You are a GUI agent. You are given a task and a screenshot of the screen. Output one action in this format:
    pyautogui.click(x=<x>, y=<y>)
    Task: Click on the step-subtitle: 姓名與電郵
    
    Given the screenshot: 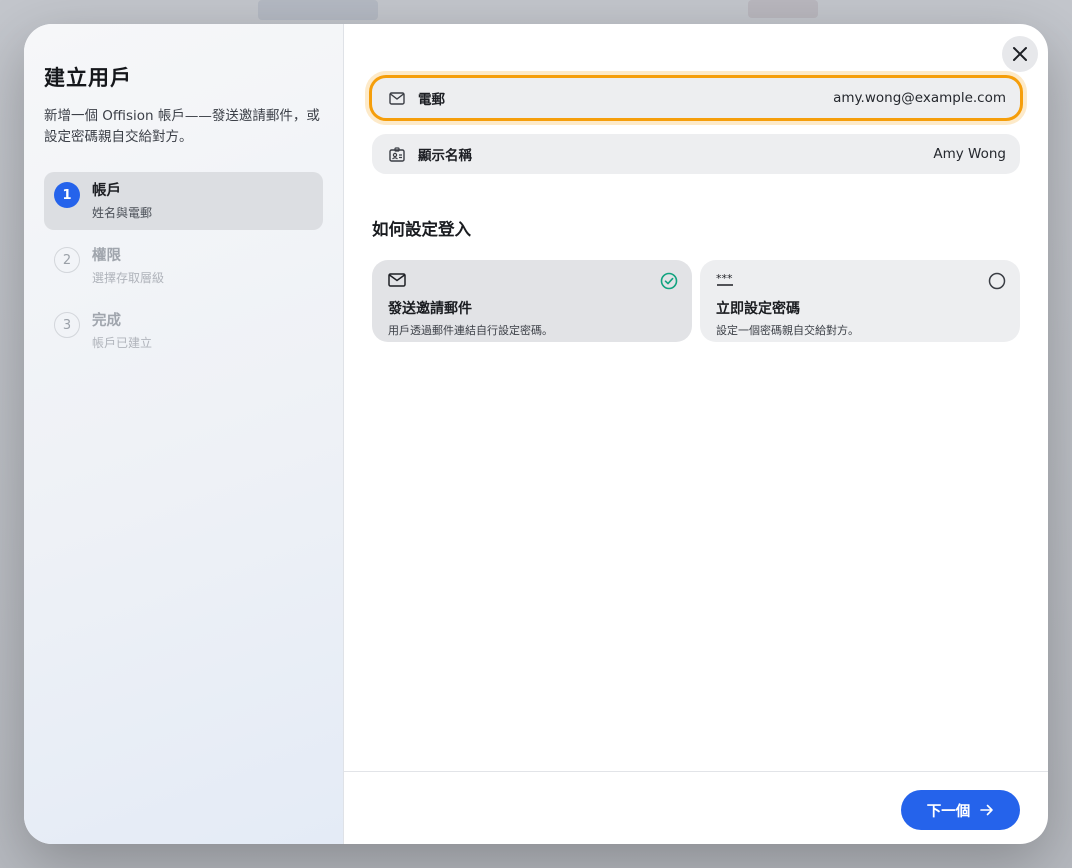 What is the action you would take?
    pyautogui.click(x=122, y=213)
    